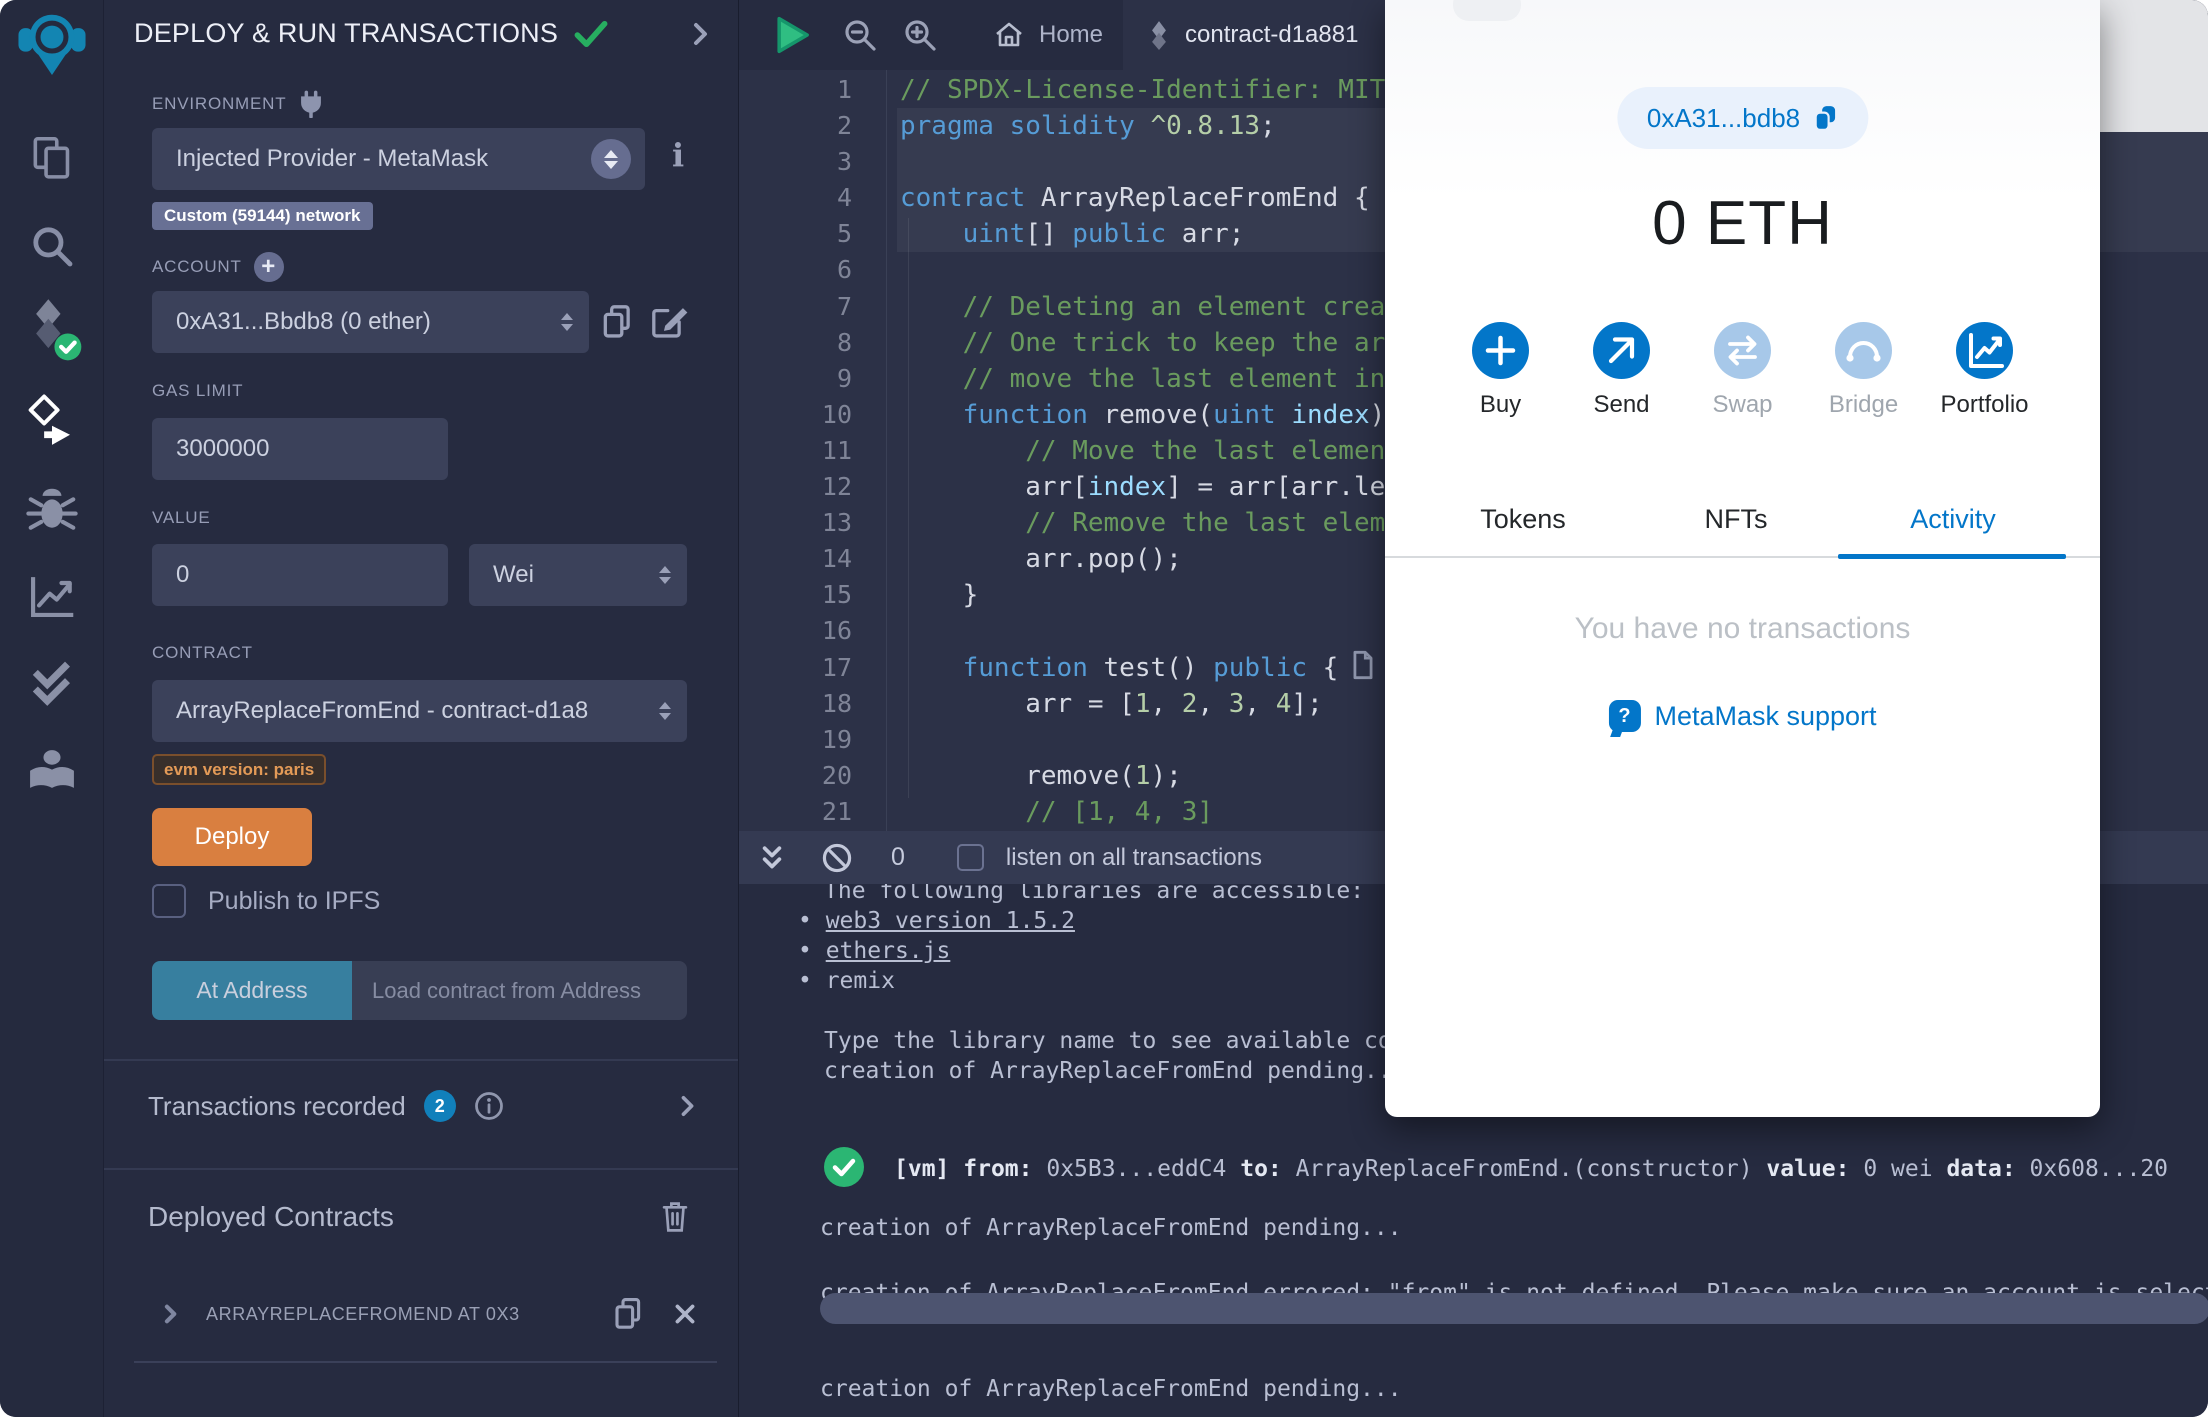 This screenshot has width=2208, height=1417. I want to click on environment-sort-icon, so click(611, 159).